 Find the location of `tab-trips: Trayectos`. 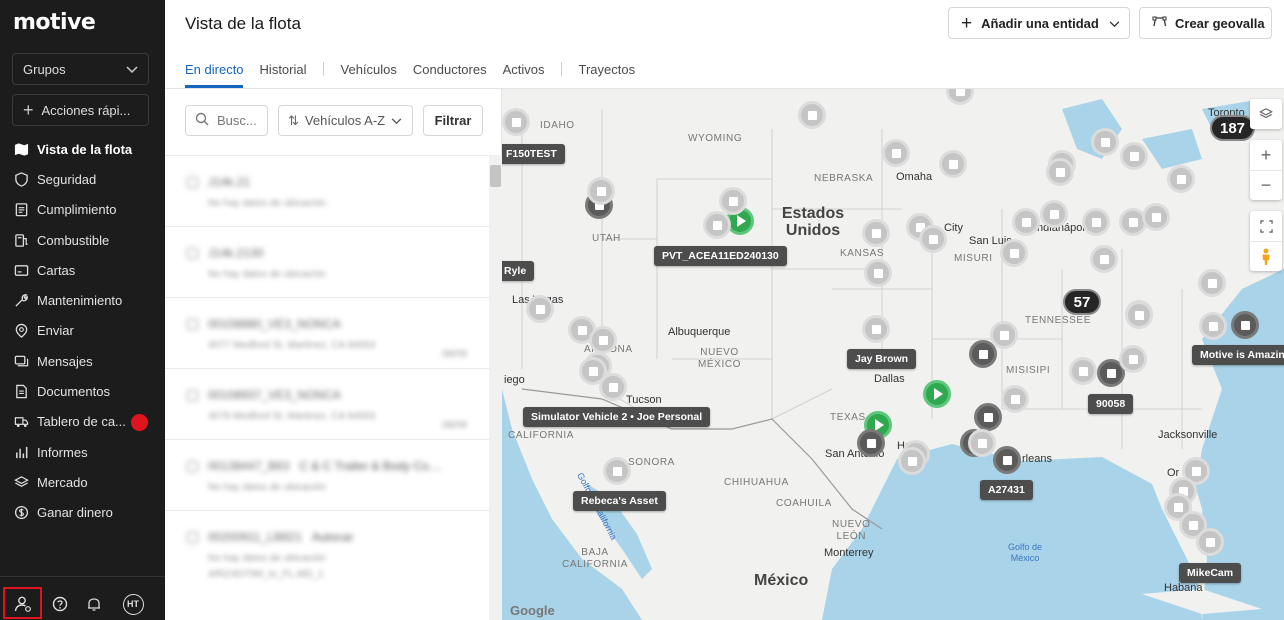

tab-trips: Trayectos is located at coordinates (607, 69).